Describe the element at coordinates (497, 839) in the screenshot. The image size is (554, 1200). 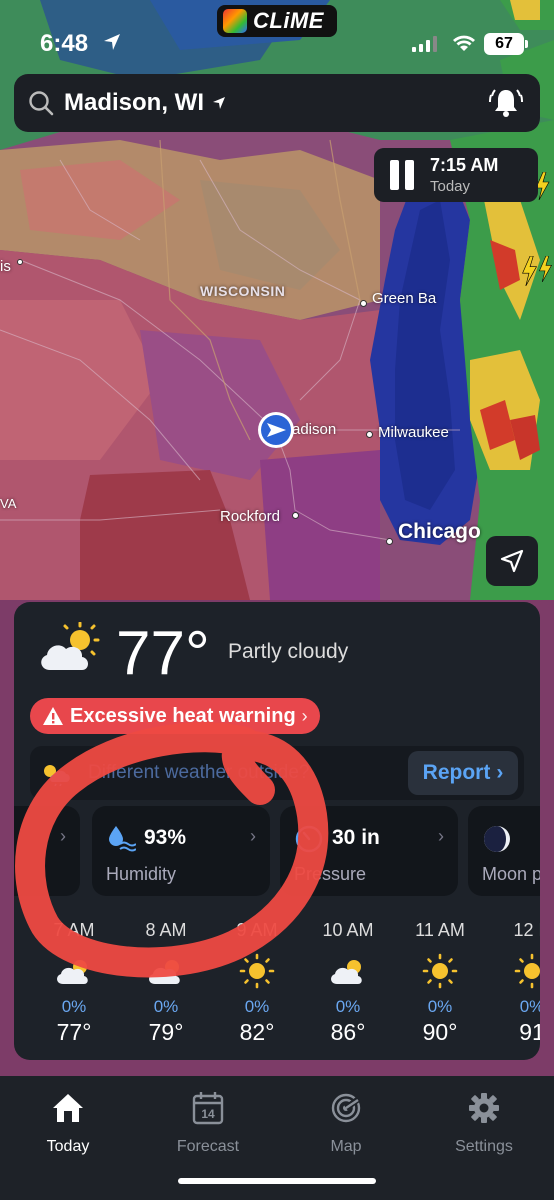
I see `moon-icon` at that location.